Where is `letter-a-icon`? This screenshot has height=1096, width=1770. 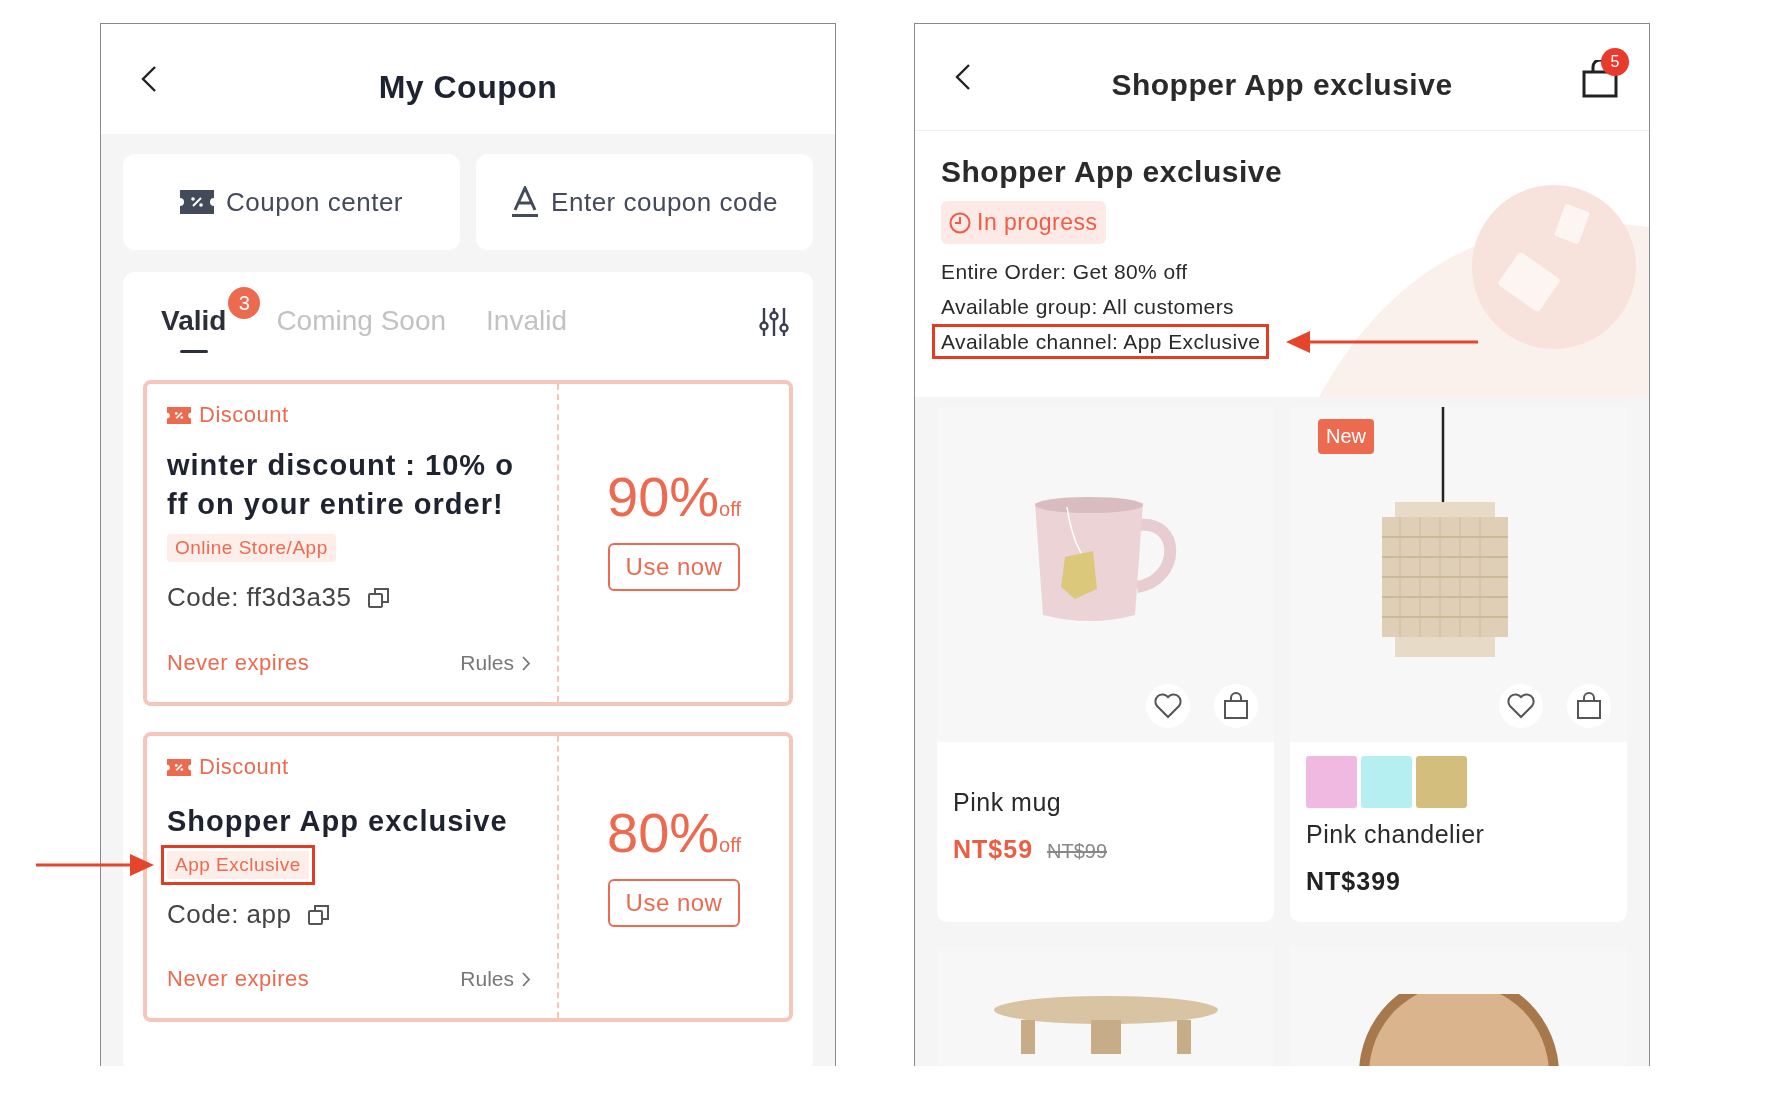 letter-a-icon is located at coordinates (525, 202).